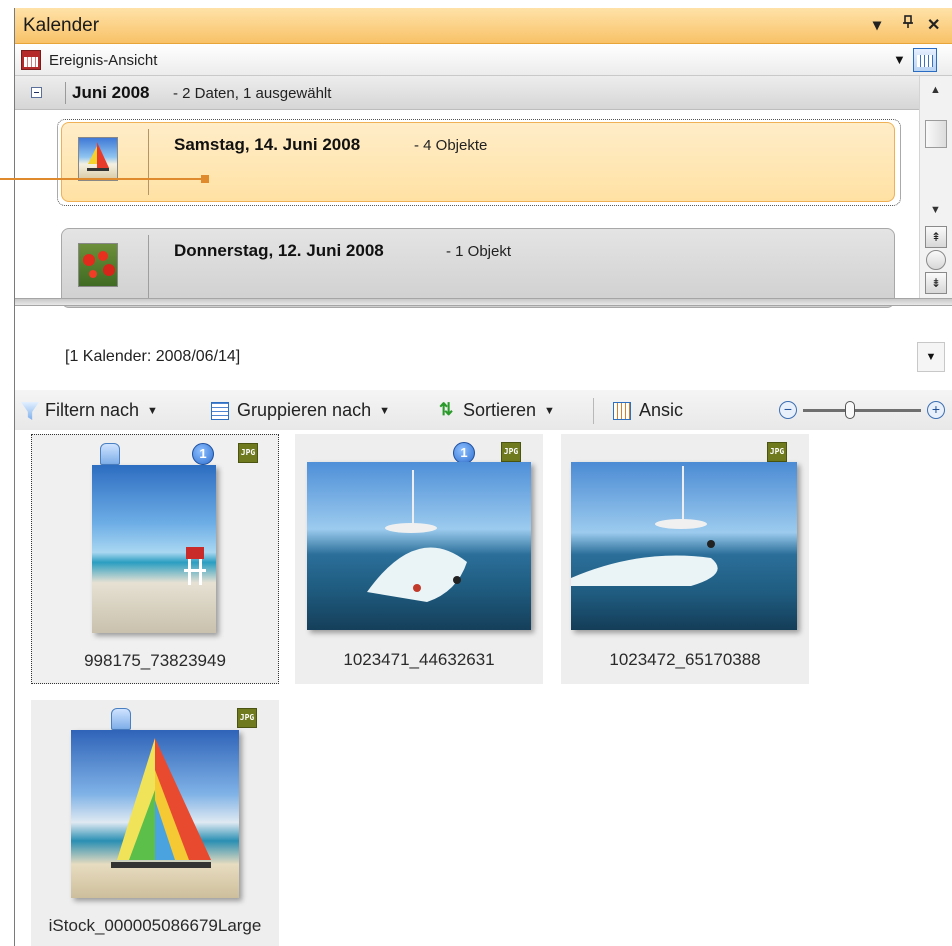 This screenshot has width=952, height=946. What do you see at coordinates (479, 251) in the screenshot?
I see `event-count: - 1 Objekt` at bounding box center [479, 251].